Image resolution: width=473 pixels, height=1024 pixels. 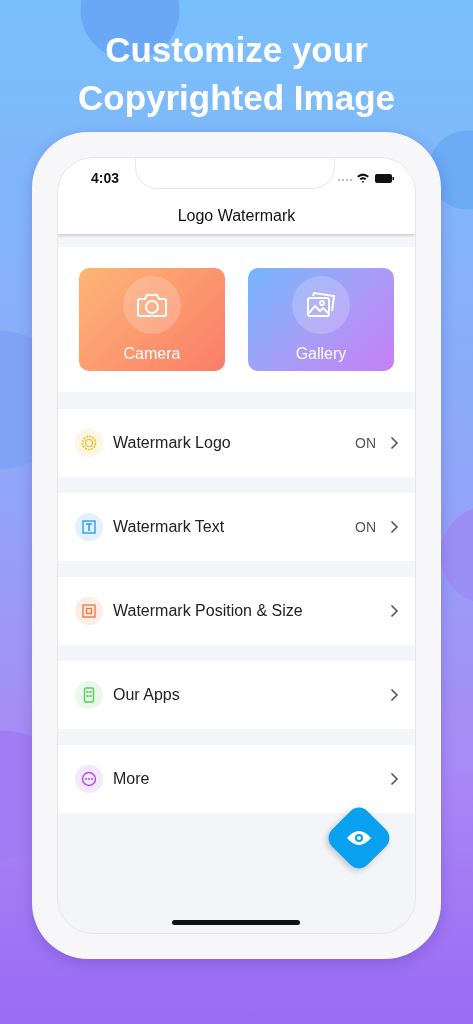 What do you see at coordinates (208, 611) in the screenshot?
I see `menu-label: Watermark Position & Size` at bounding box center [208, 611].